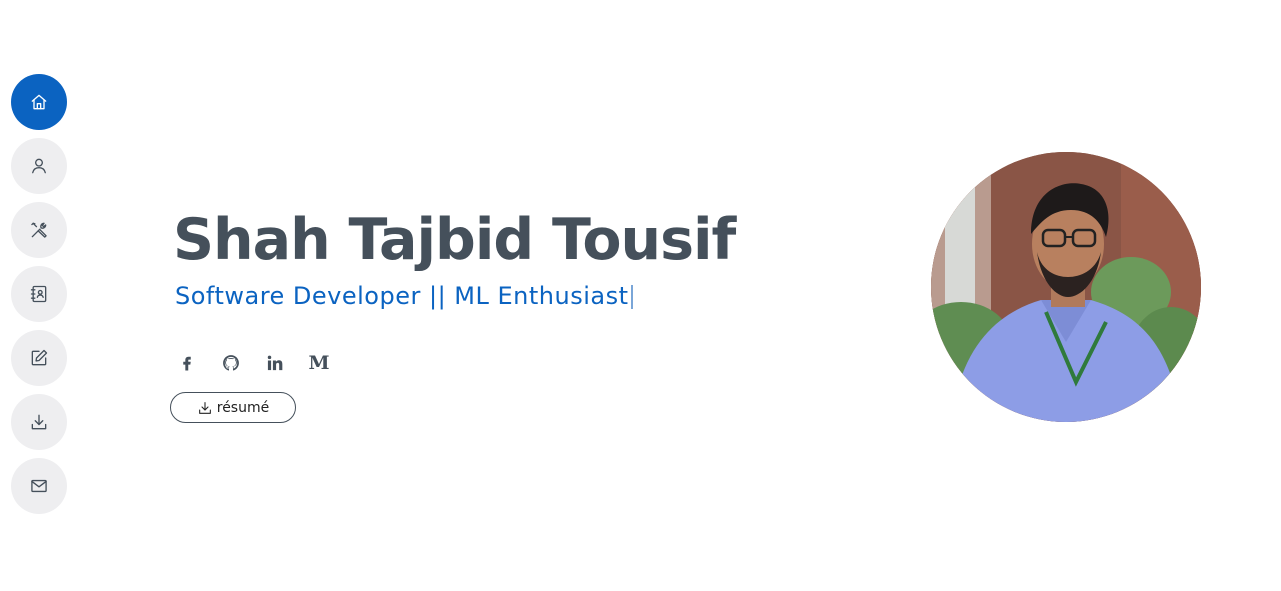  I want to click on nav-skills-button, so click(39, 230).